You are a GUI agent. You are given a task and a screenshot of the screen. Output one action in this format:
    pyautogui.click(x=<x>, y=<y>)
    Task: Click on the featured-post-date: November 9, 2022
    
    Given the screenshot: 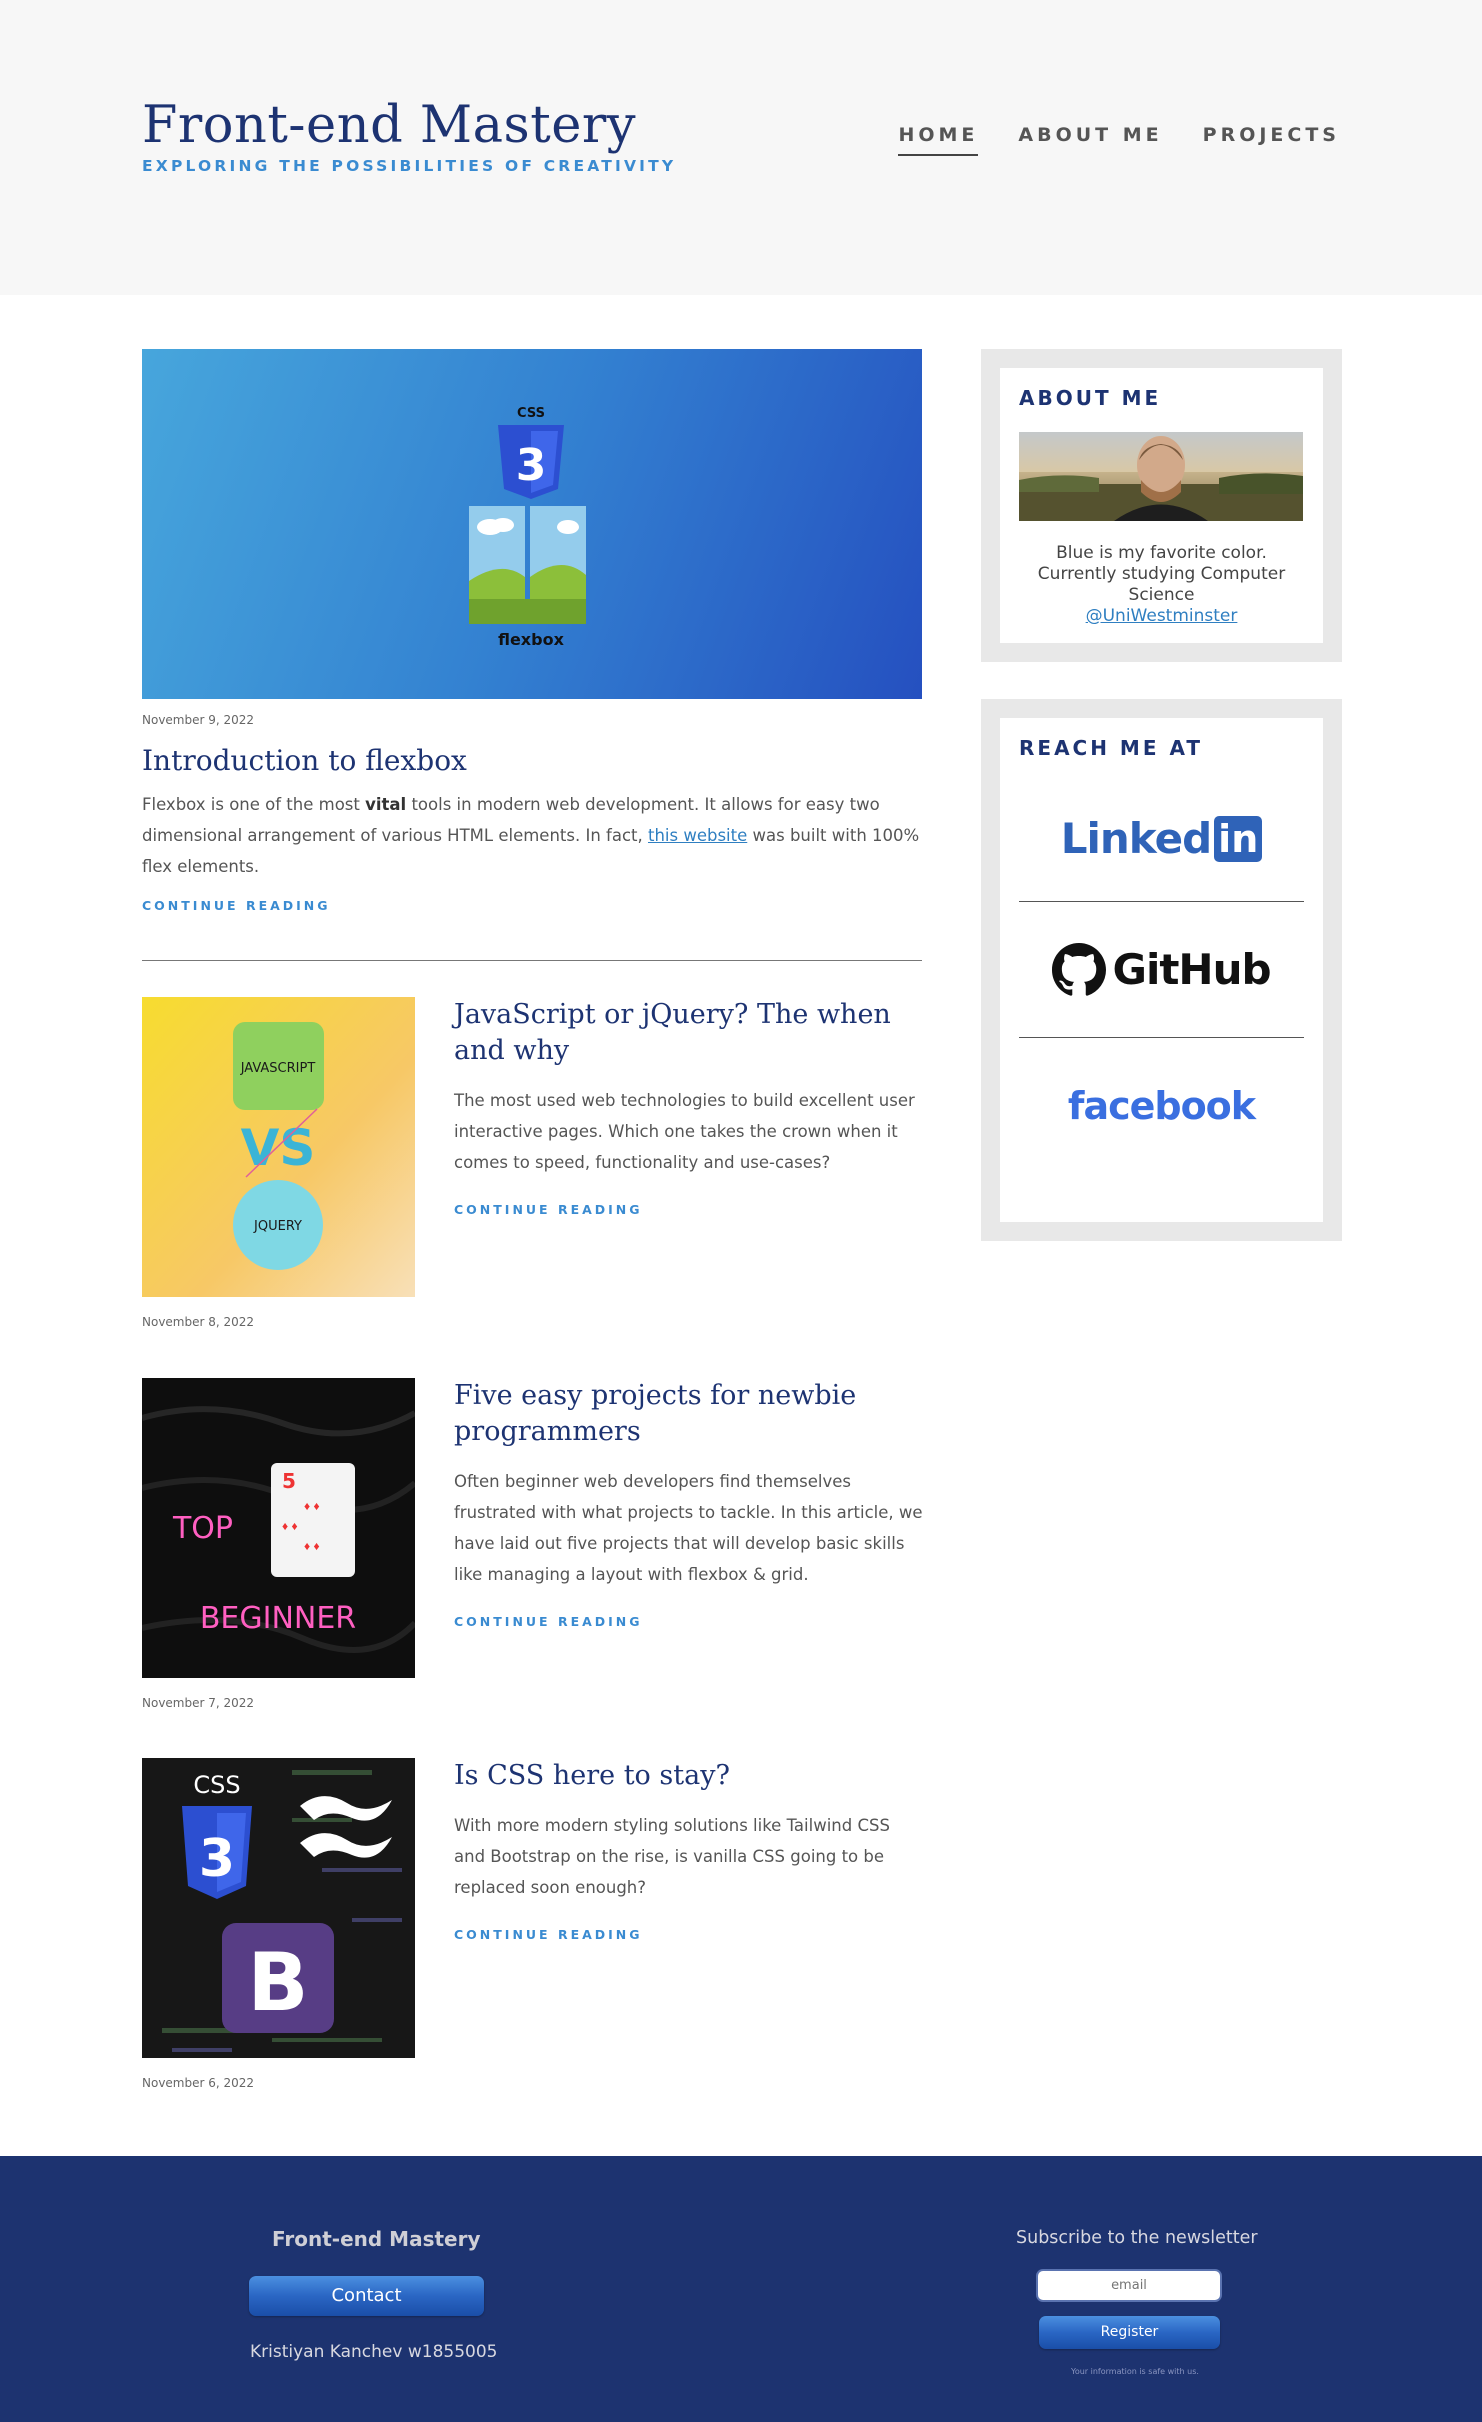 What is the action you would take?
    pyautogui.click(x=198, y=720)
    